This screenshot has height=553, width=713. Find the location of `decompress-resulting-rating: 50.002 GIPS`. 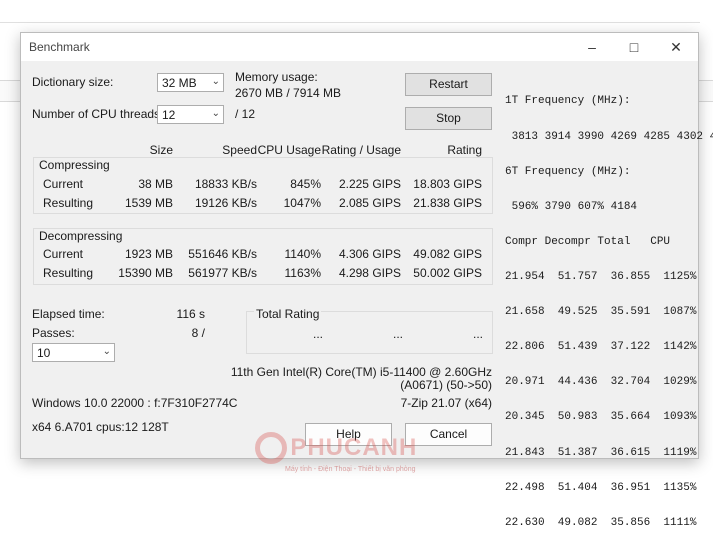

decompress-resulting-rating: 50.002 GIPS is located at coordinates (447, 273).